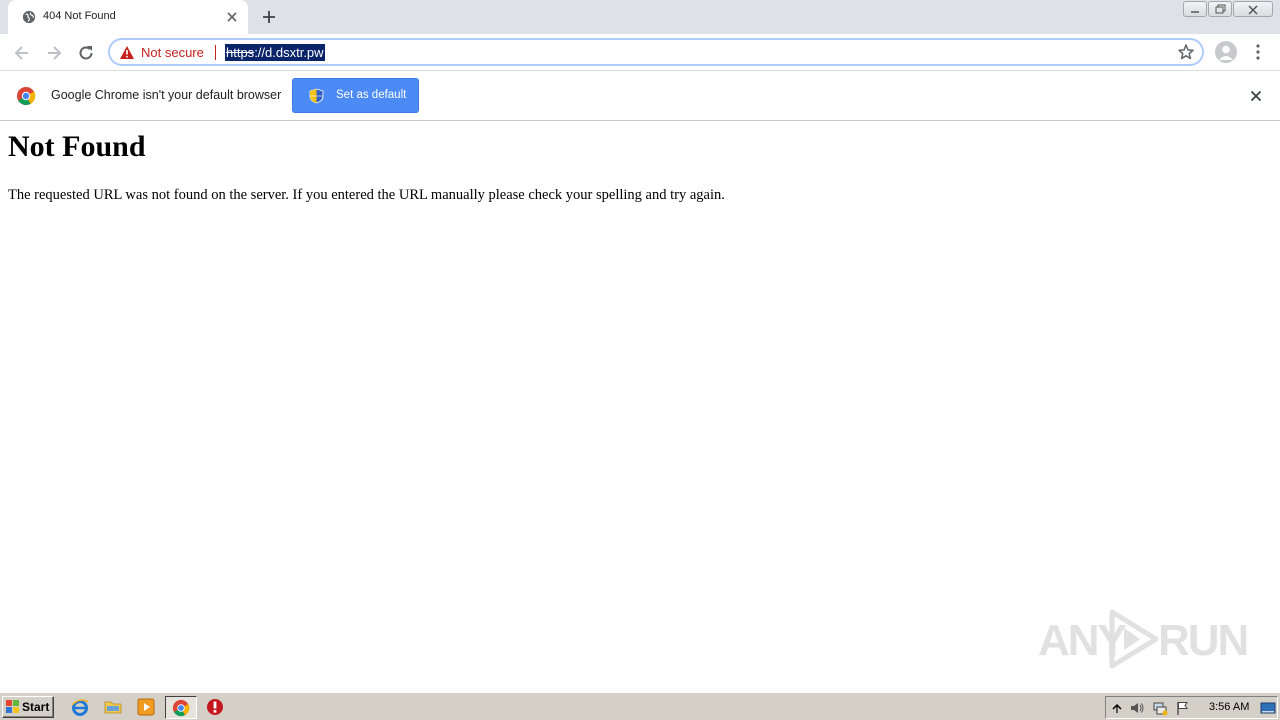  Describe the element at coordinates (36, 707) in the screenshot. I see `start-label: Start` at that location.